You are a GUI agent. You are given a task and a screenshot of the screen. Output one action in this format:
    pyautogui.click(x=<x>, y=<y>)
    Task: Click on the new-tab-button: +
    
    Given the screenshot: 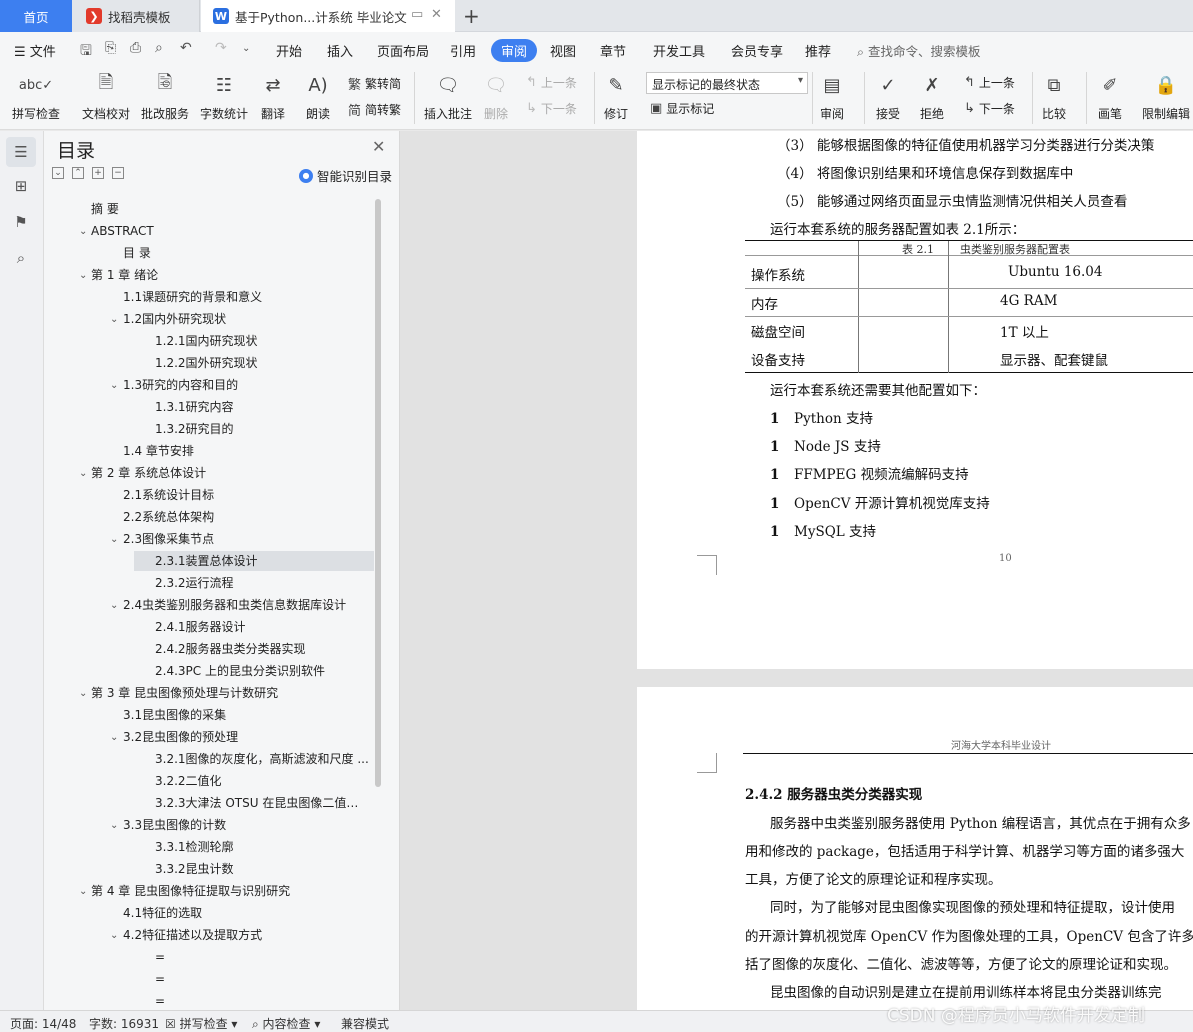 What is the action you would take?
    pyautogui.click(x=471, y=16)
    